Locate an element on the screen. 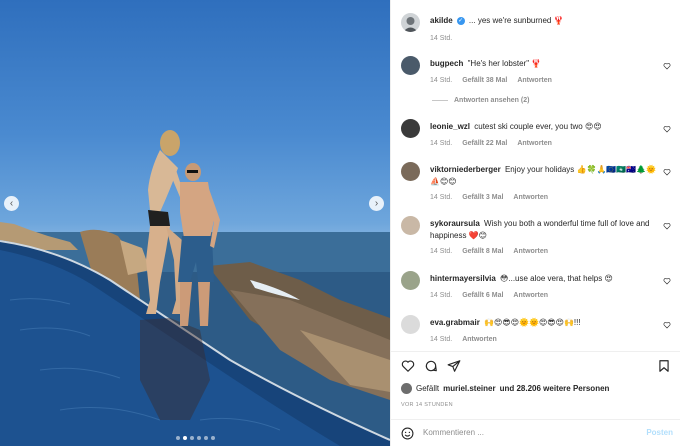  comment-username: leonie_wzl is located at coordinates (450, 126).